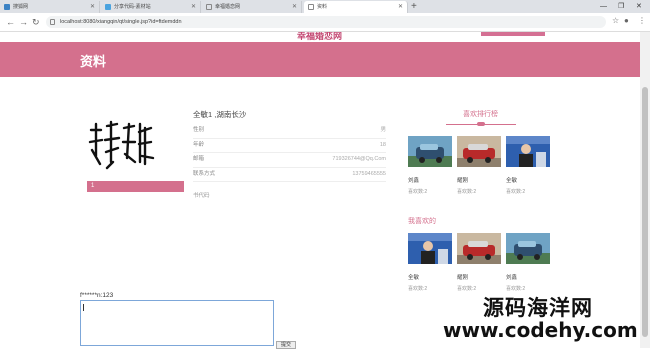 This screenshot has width=650, height=349. I want to click on profile-signature: 书代码, so click(201, 196).